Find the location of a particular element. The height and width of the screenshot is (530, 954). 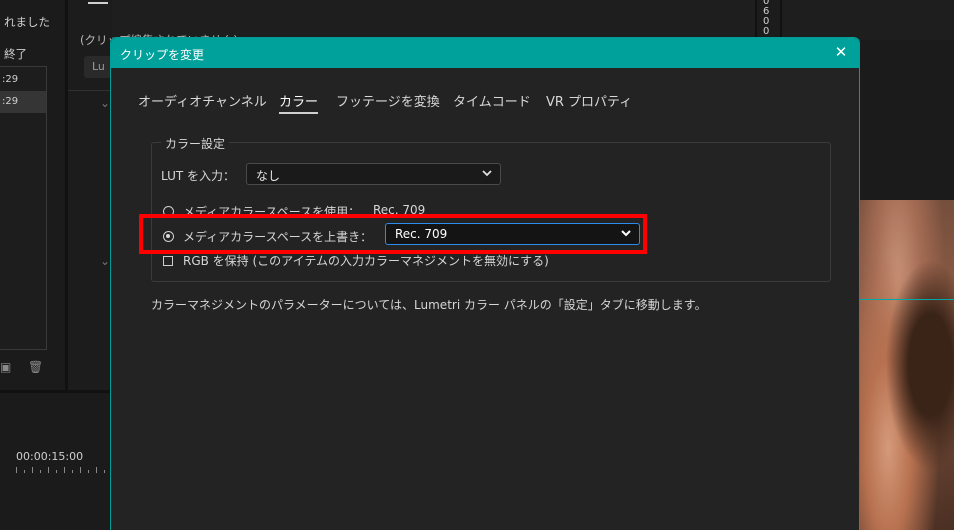

panel-text: れました is located at coordinates (27, 22).